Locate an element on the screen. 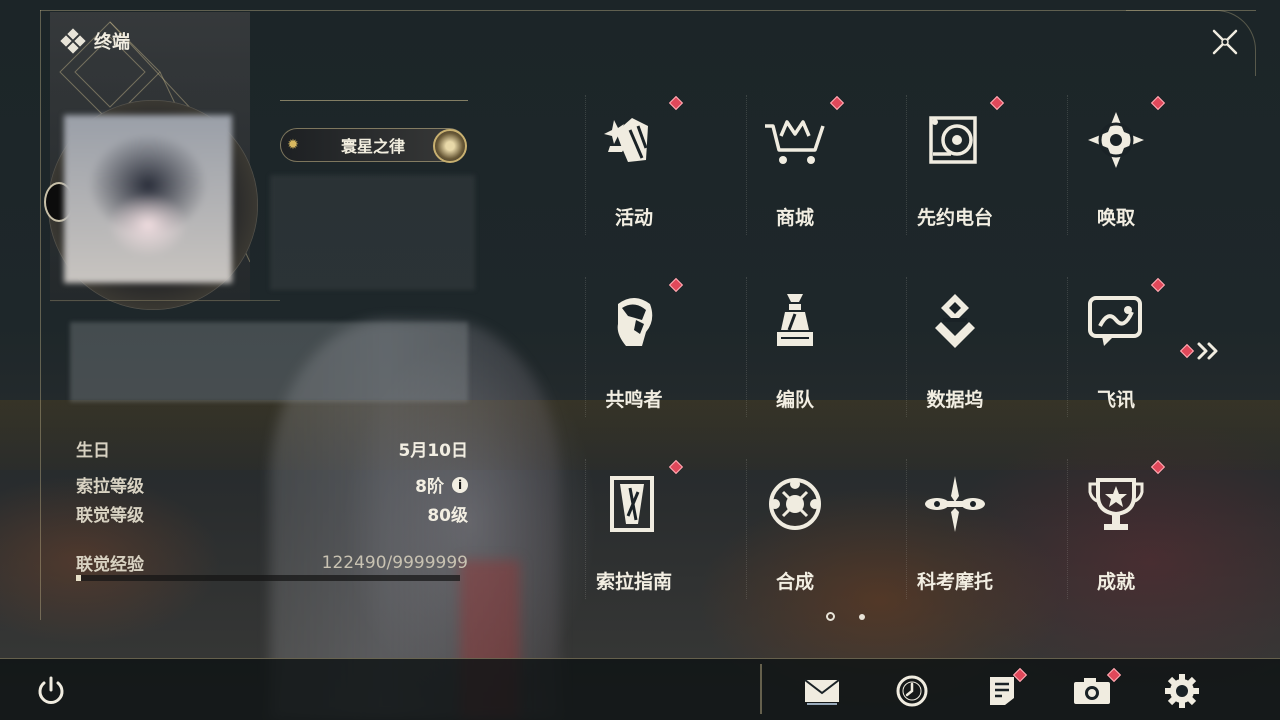  next-page-button is located at coordinates (1200, 351).